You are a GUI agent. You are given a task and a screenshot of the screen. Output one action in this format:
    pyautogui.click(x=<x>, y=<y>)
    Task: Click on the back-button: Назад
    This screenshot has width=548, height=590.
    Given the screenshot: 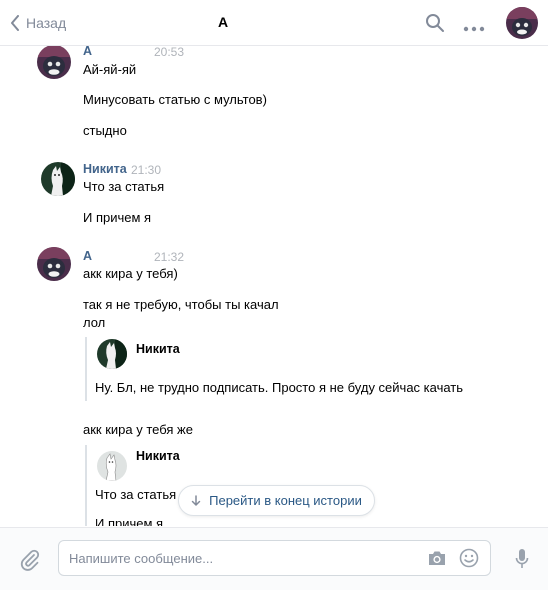 What is the action you would take?
    pyautogui.click(x=38, y=23)
    